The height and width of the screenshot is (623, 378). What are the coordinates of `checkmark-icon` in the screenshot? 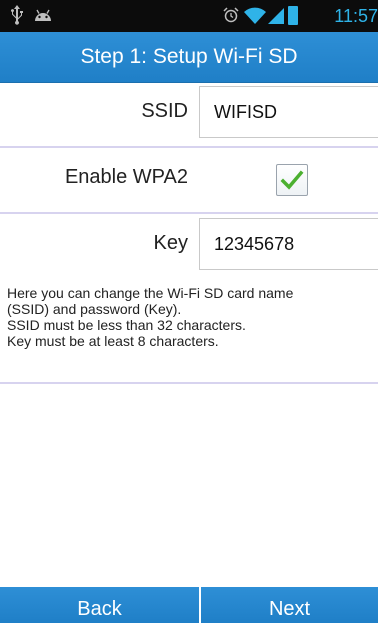 It's located at (292, 180).